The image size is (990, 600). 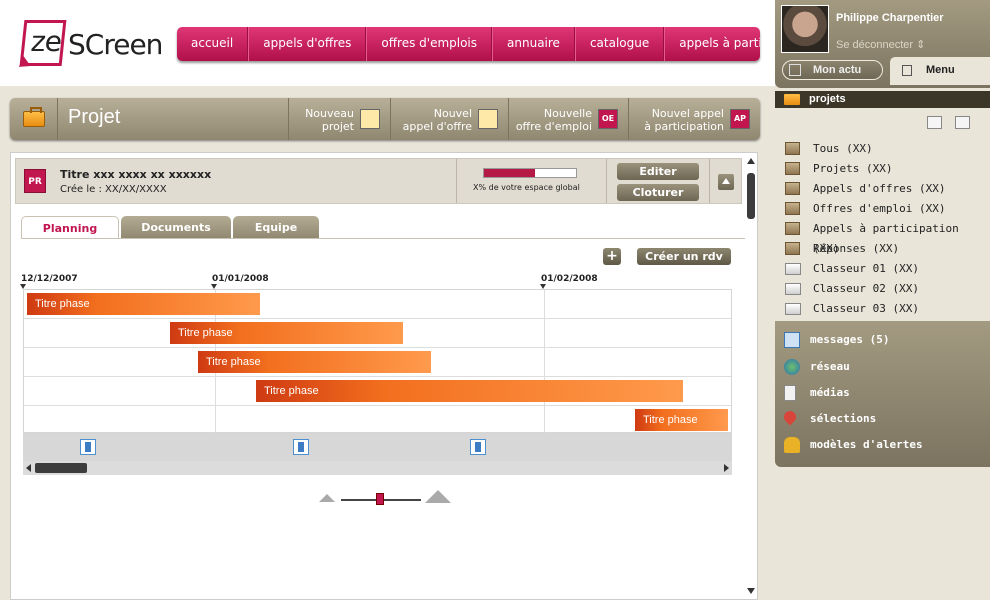 I want to click on new-job-offer-button: Nouvelle offre d'emploi OE, so click(x=568, y=119).